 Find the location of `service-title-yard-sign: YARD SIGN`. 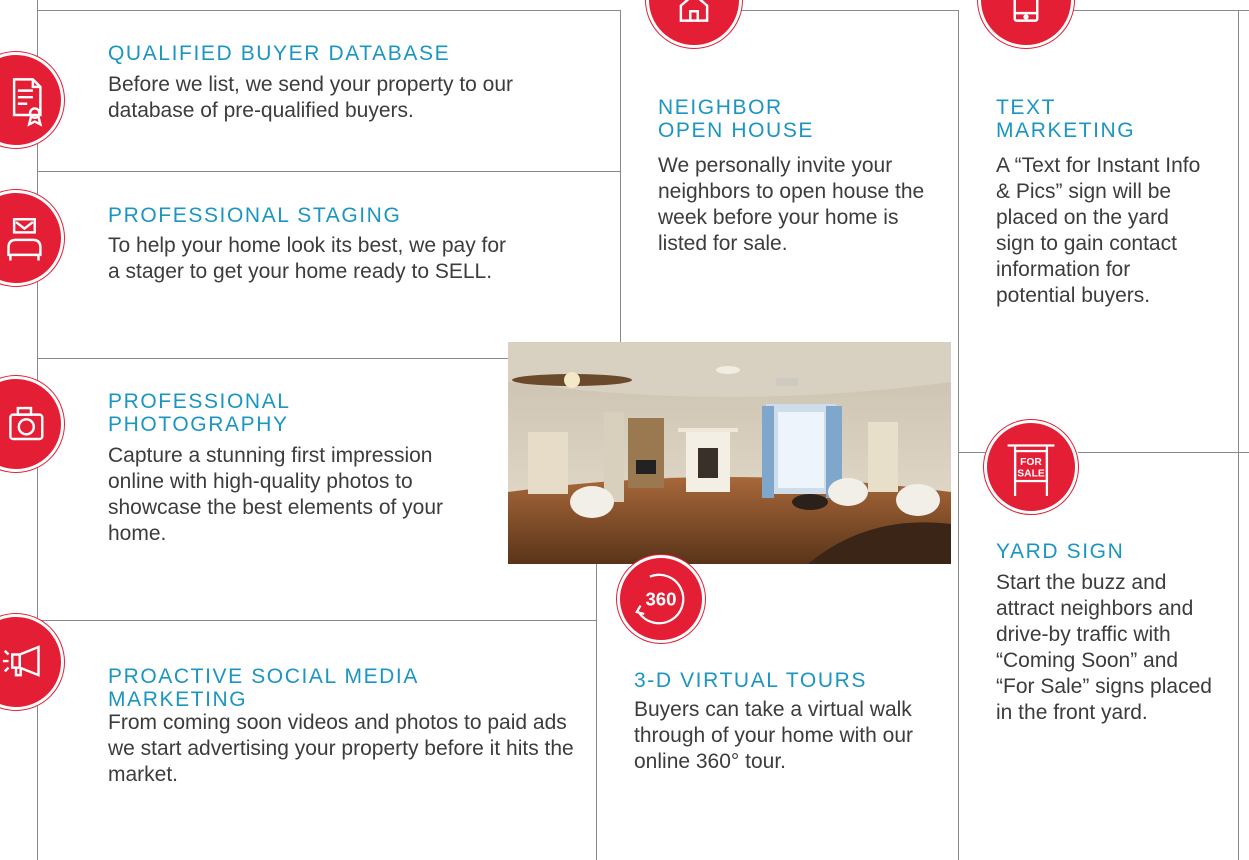

service-title-yard-sign: YARD SIGN is located at coordinates (1060, 551).